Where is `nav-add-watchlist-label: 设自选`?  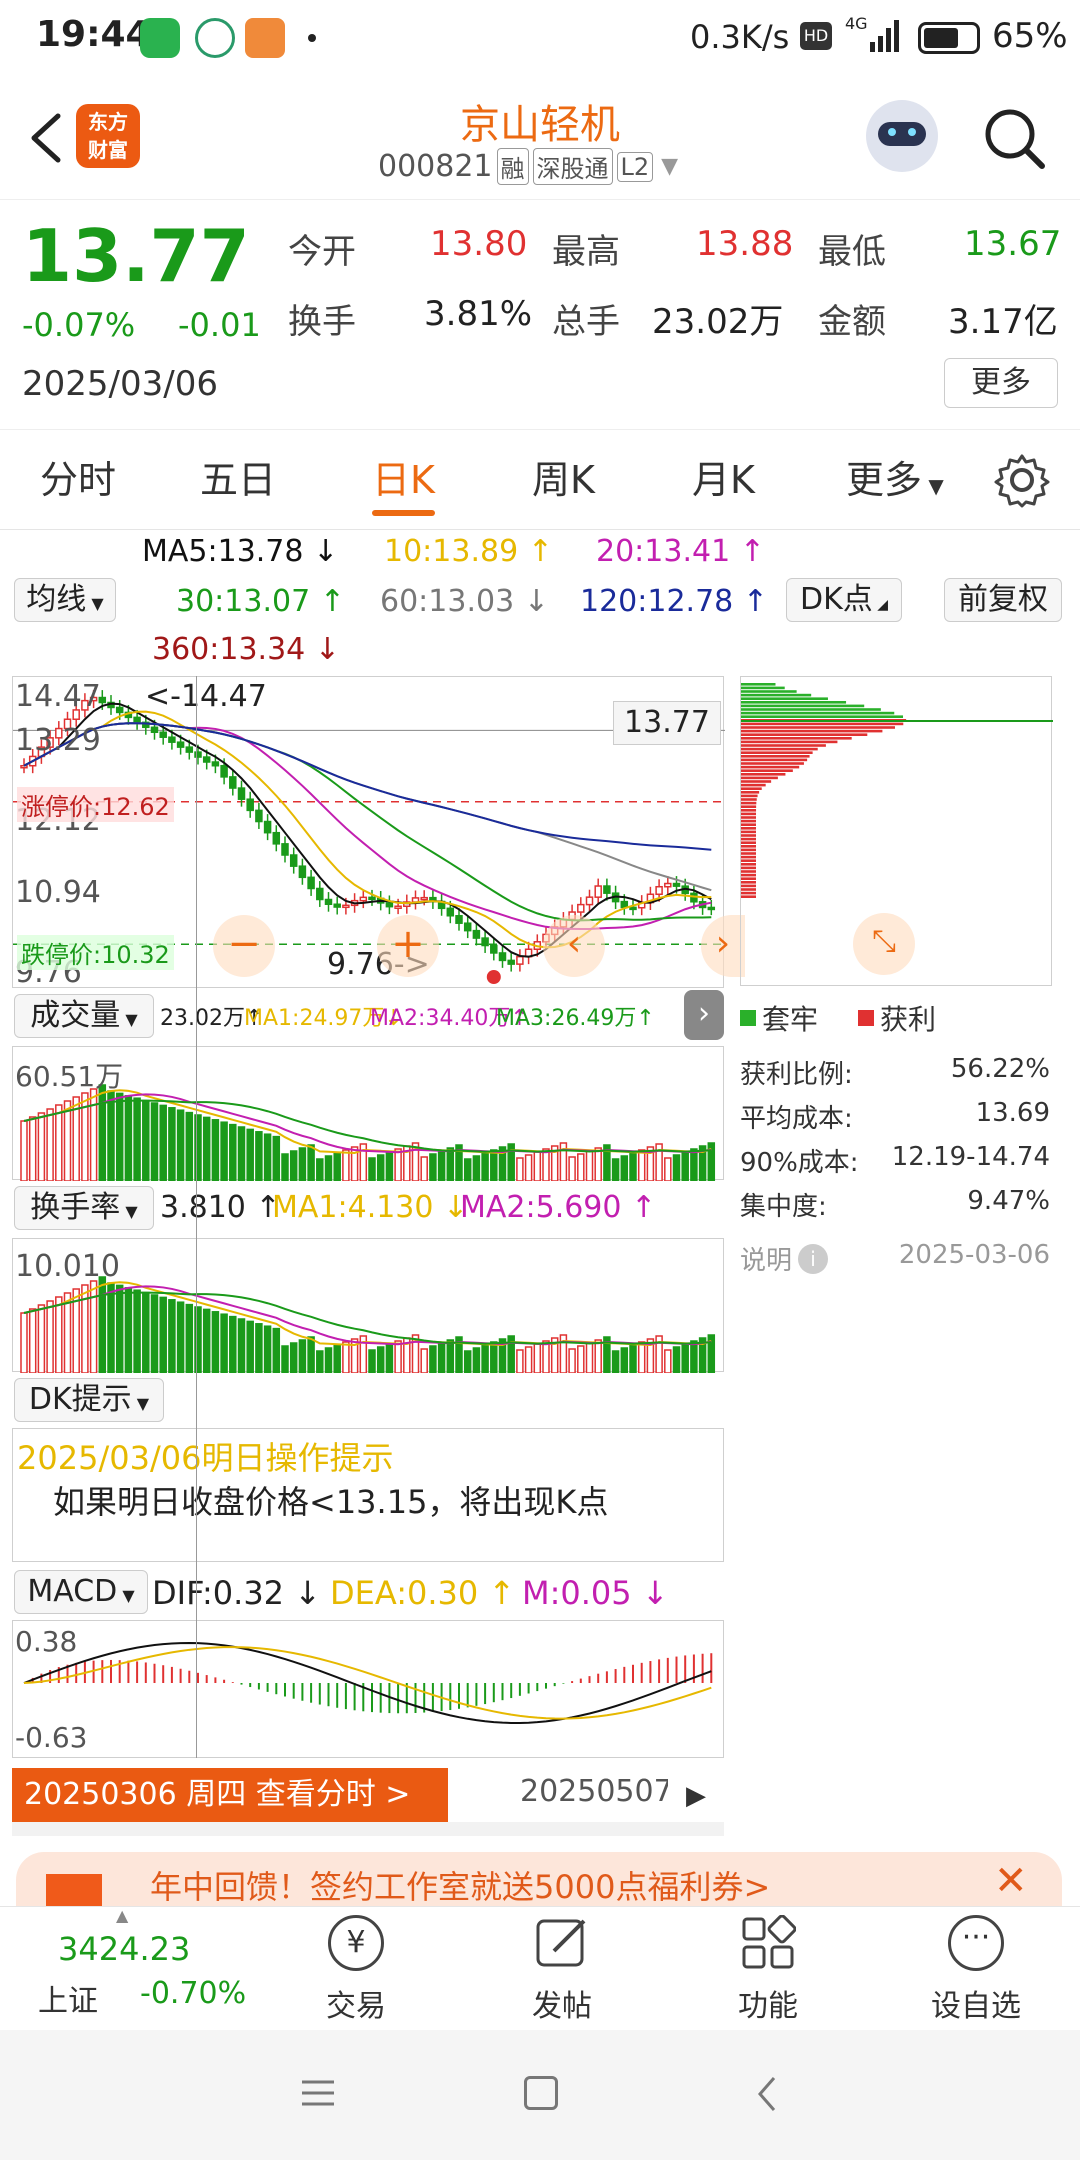 nav-add-watchlist-label: 设自选 is located at coordinates (976, 2006).